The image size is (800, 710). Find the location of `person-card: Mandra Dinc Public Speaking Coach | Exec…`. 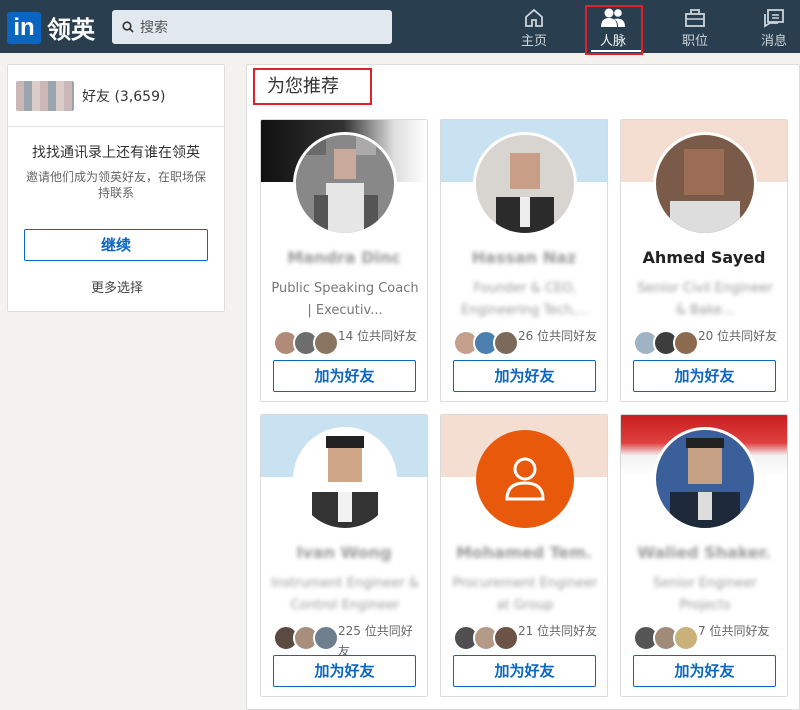

person-card: Mandra Dinc Public Speaking Coach | Exec… is located at coordinates (344, 260).